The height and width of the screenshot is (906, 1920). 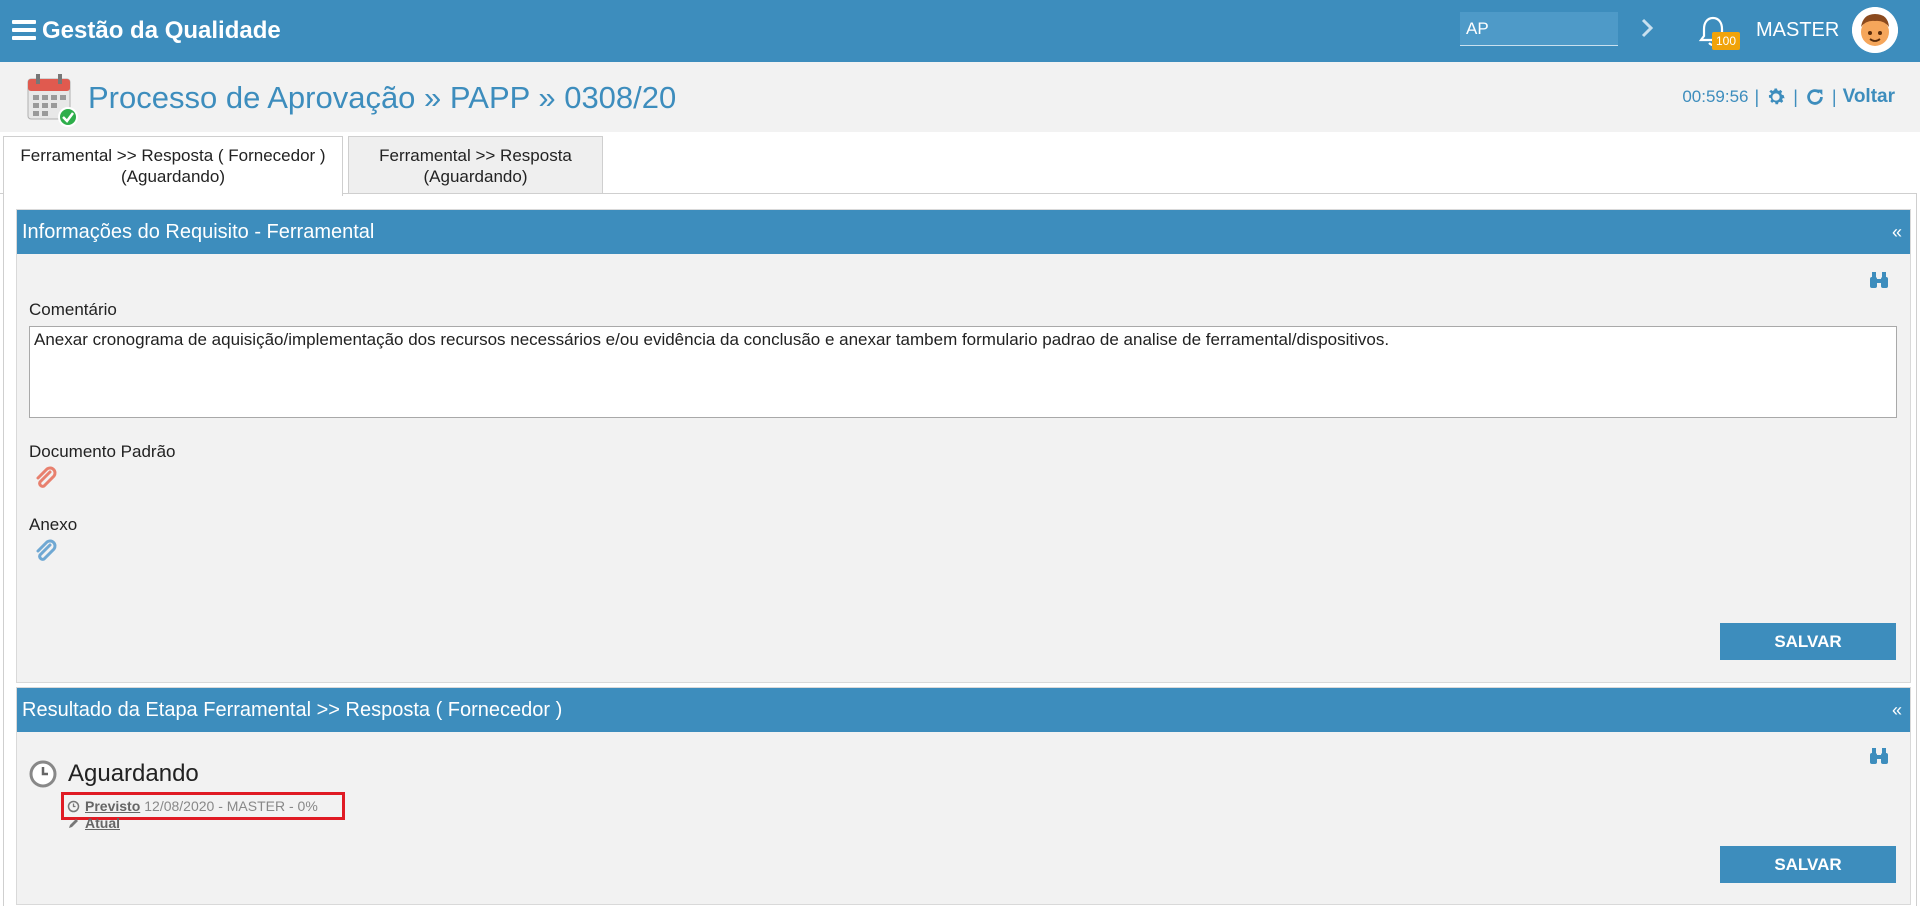 I want to click on current-line: Atual, so click(x=95, y=823).